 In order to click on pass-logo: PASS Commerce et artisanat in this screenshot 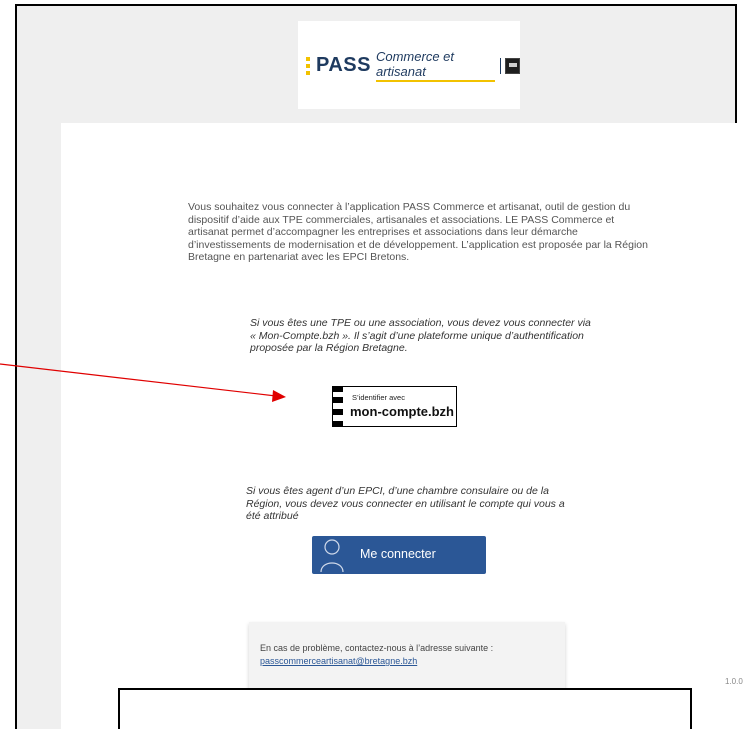, I will do `click(413, 65)`.